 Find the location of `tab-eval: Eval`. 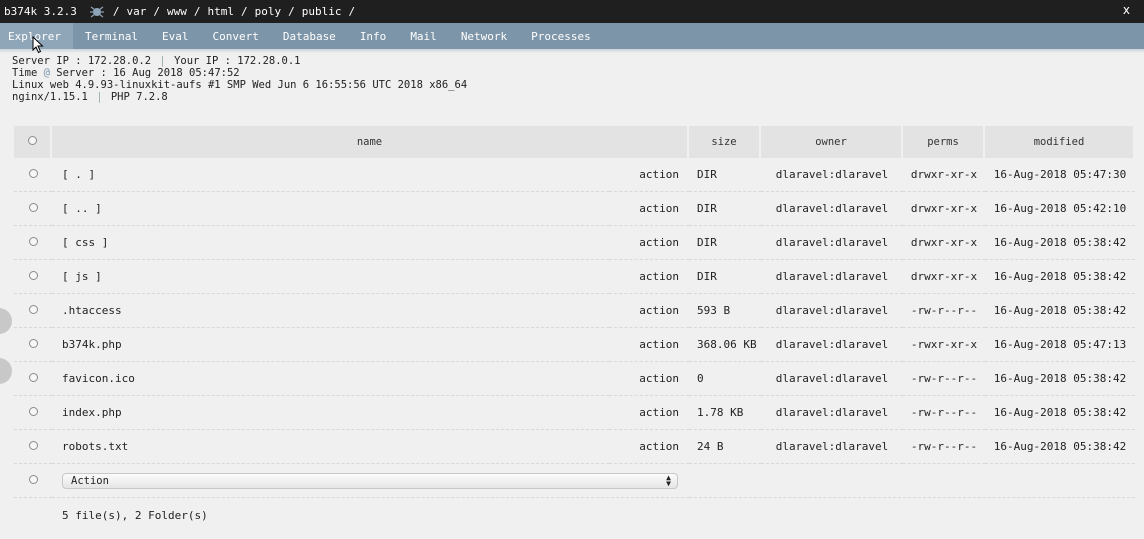

tab-eval: Eval is located at coordinates (175, 36).